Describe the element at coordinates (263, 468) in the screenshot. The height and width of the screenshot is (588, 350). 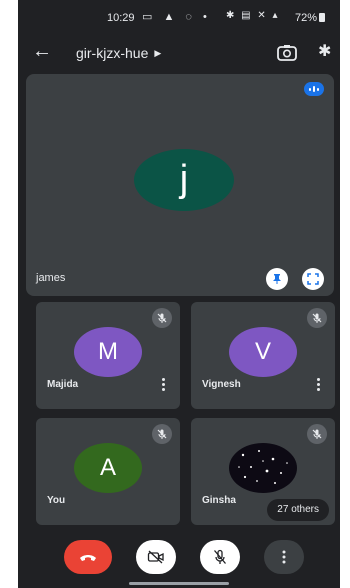
I see `participant-photo` at that location.